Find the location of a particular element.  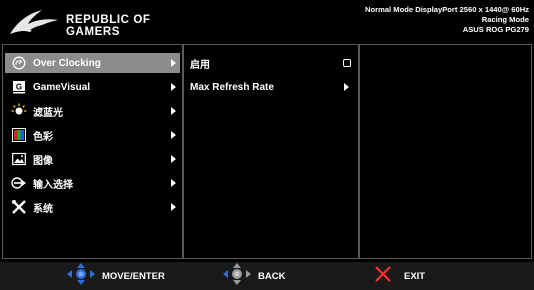

overclock-icon is located at coordinates (19, 63).